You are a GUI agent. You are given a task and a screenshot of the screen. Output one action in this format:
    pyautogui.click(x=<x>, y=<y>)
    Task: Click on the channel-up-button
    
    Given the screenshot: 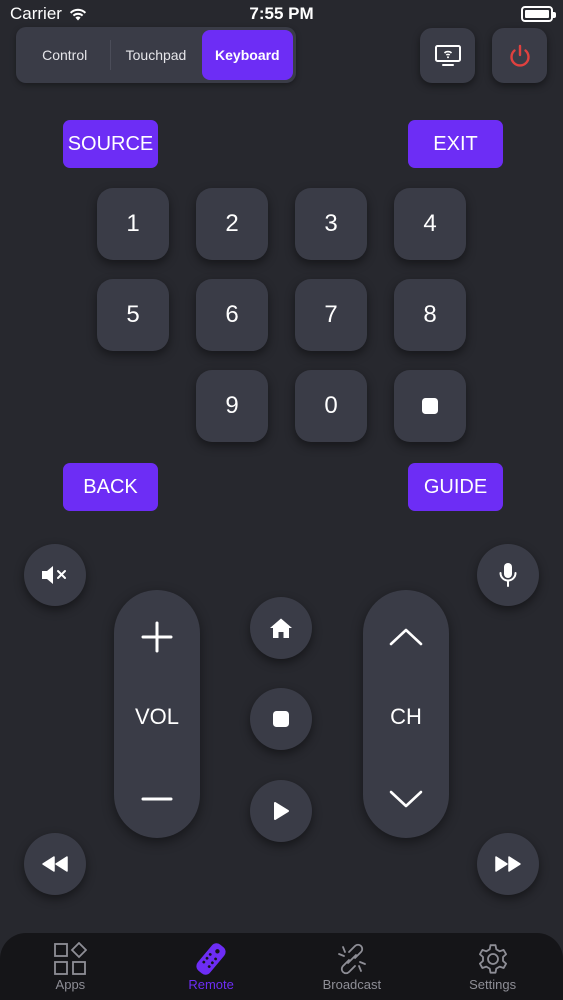 What is the action you would take?
    pyautogui.click(x=406, y=637)
    